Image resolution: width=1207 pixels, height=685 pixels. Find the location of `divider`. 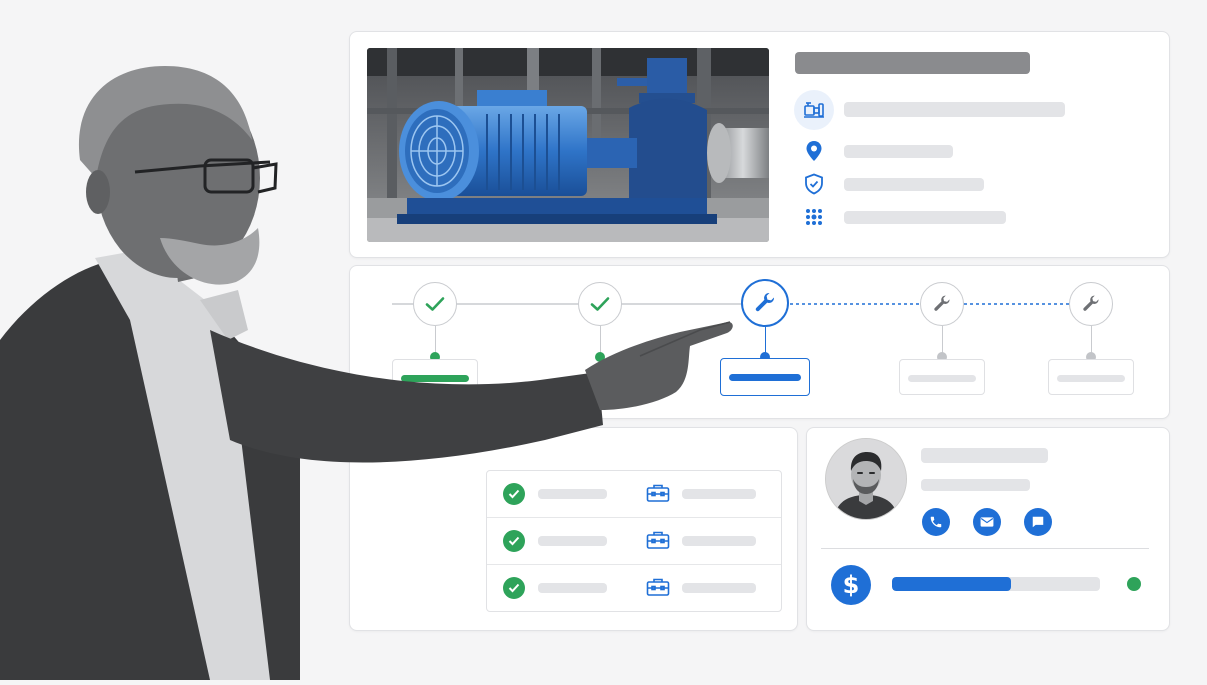

divider is located at coordinates (985, 548).